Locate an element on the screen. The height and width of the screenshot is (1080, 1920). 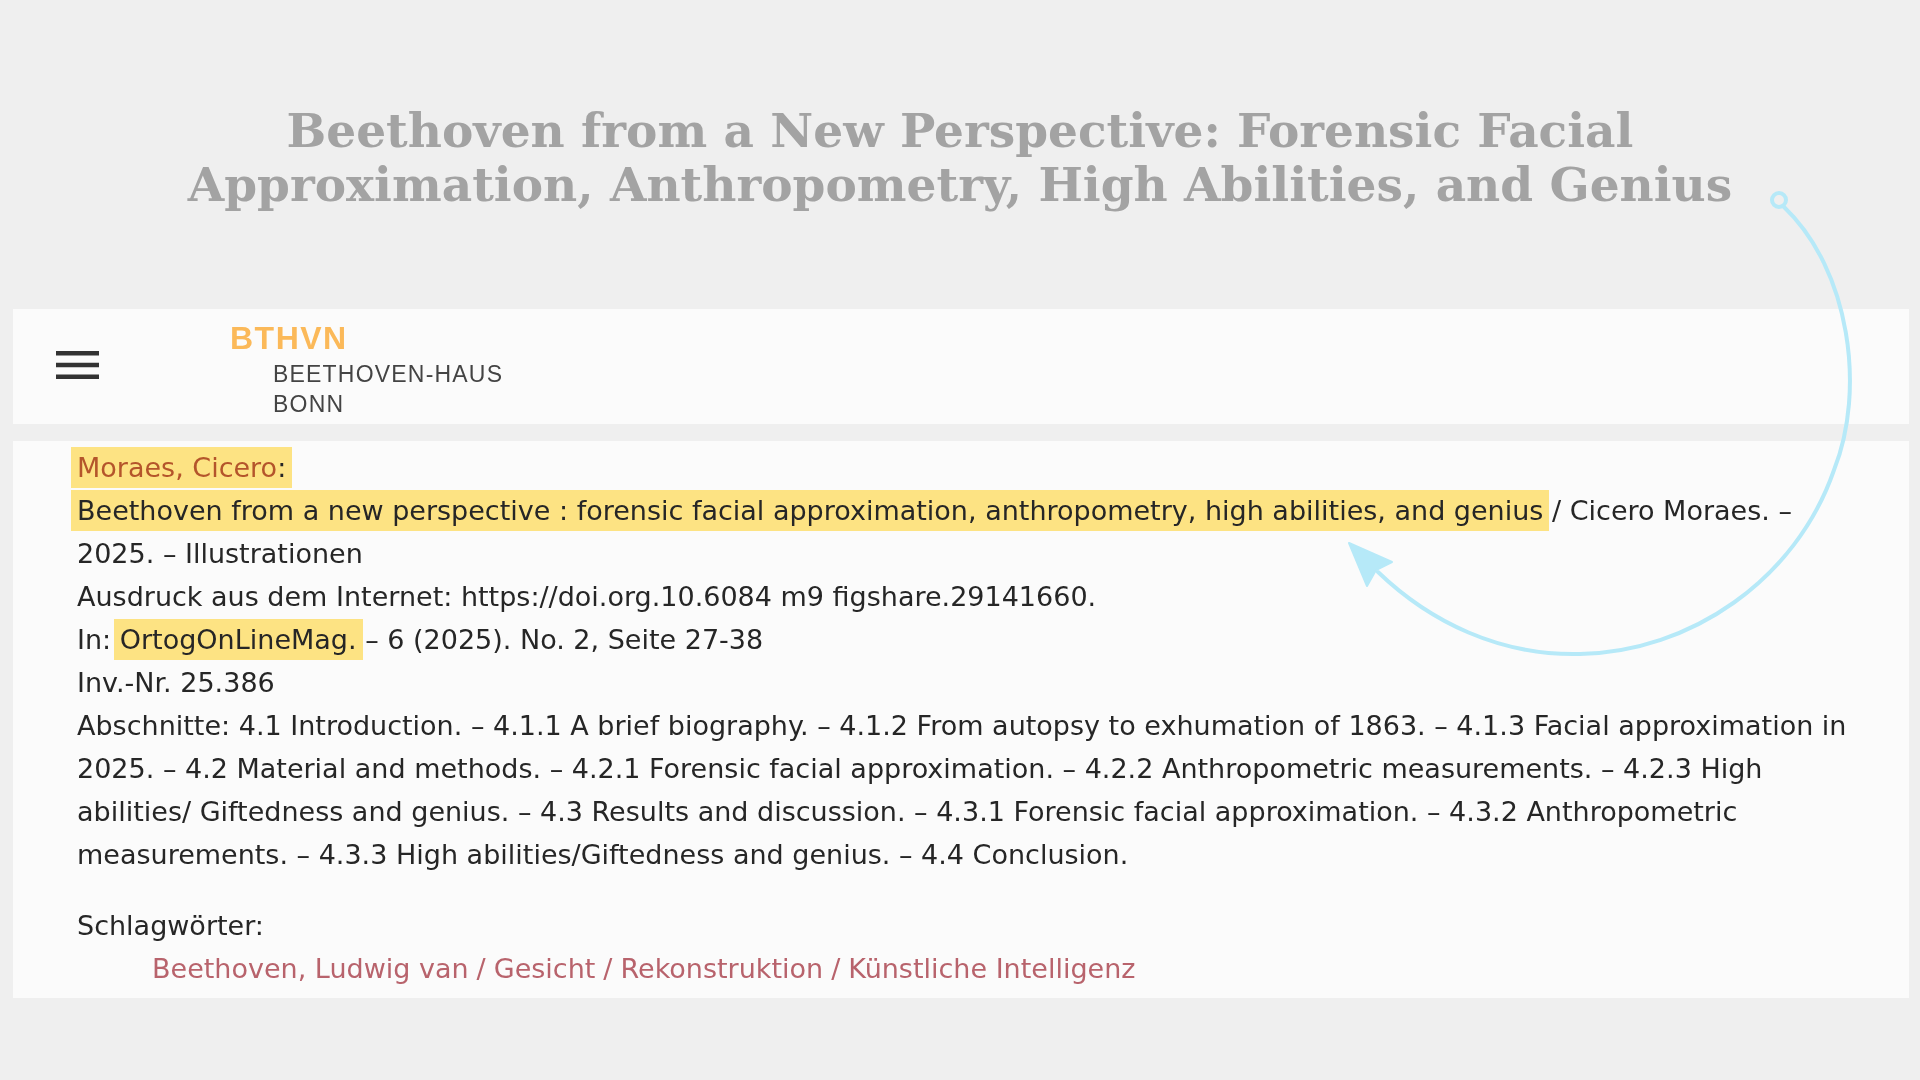
contents-paragraph: Abschnitte: 4.1 Introduction. – 4.1.1 A brief biography. – 4.1.2 From autopsy to exhumation of 1863. – 4.1.3 Facial approximation in 2025. – 4.2 Material and methods. – 4.2.1 Forensic facial approximation. – 4.2.2 Anthropometric measurements. – 4.2.3 High abilities/ Giftedness and genius. – 4.3 Results and discussion. – 4.3.1 Forensic facial approximation. – 4.3.2 Anthropometric measurements. – 4.3.3 High abilities/Giftedness and genius. – 4.4 Conclusion. is located at coordinates (962, 790).